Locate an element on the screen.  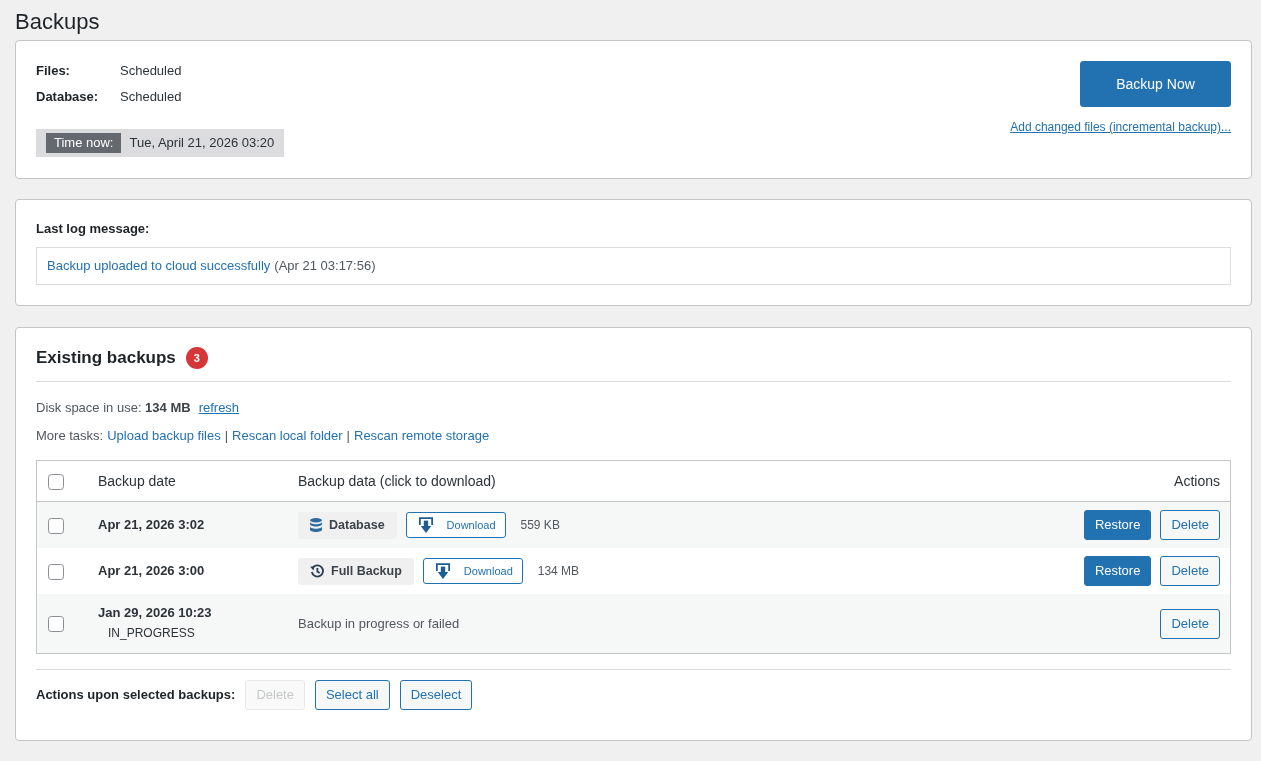
count-badge: 3 is located at coordinates (196, 358).